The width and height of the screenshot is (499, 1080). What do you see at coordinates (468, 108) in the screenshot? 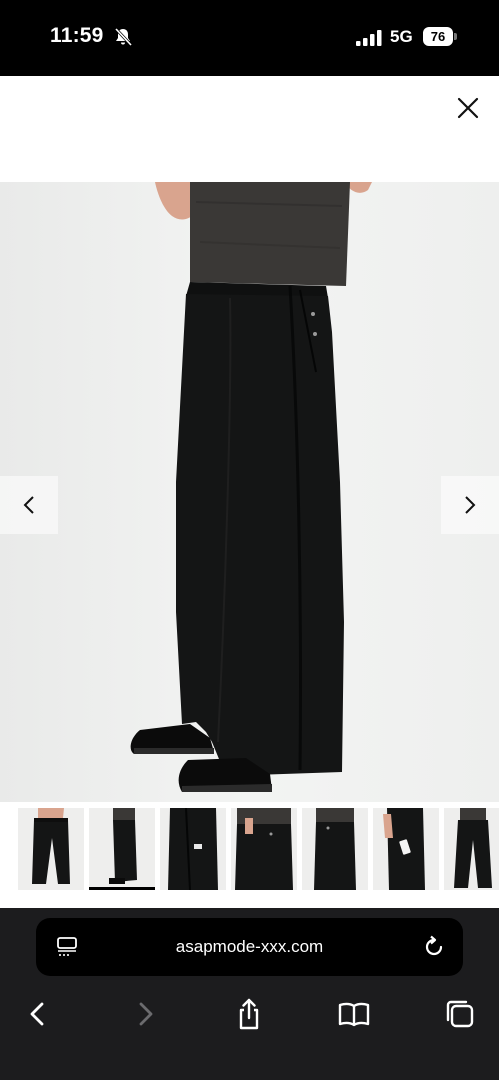
I see `close-icon` at bounding box center [468, 108].